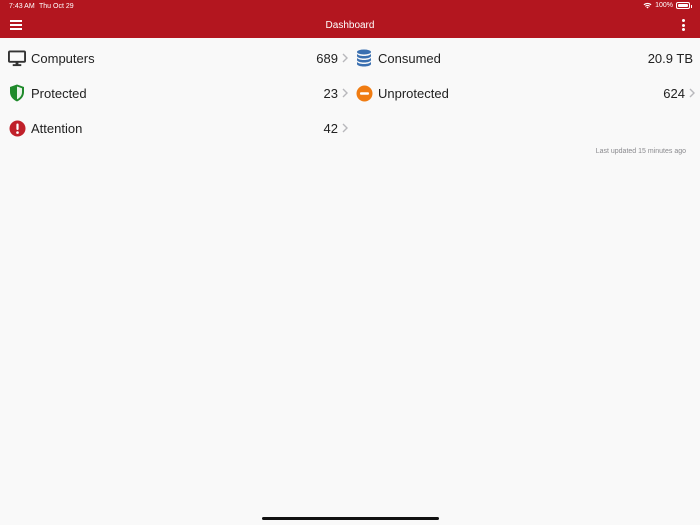 The image size is (700, 525). I want to click on status-indicators: 100%, so click(667, 5).